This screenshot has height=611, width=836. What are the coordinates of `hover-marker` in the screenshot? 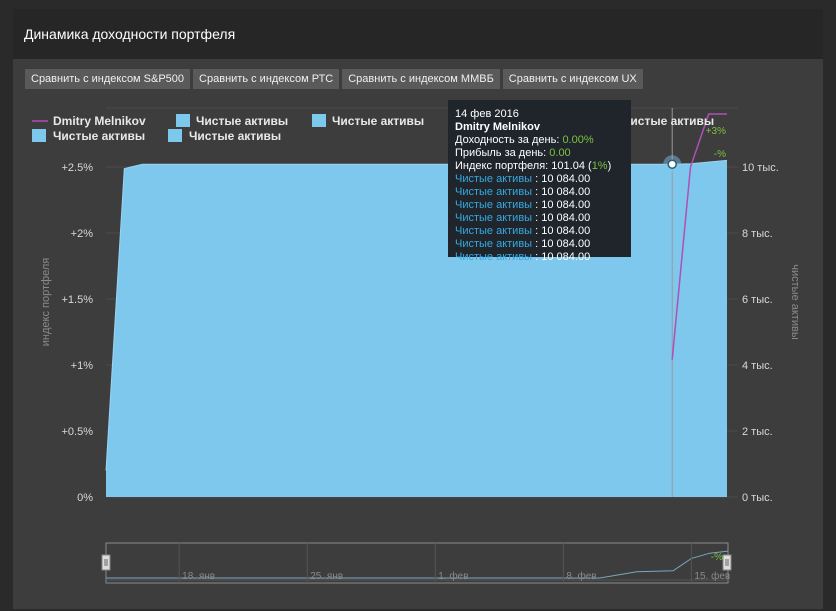 It's located at (672, 164).